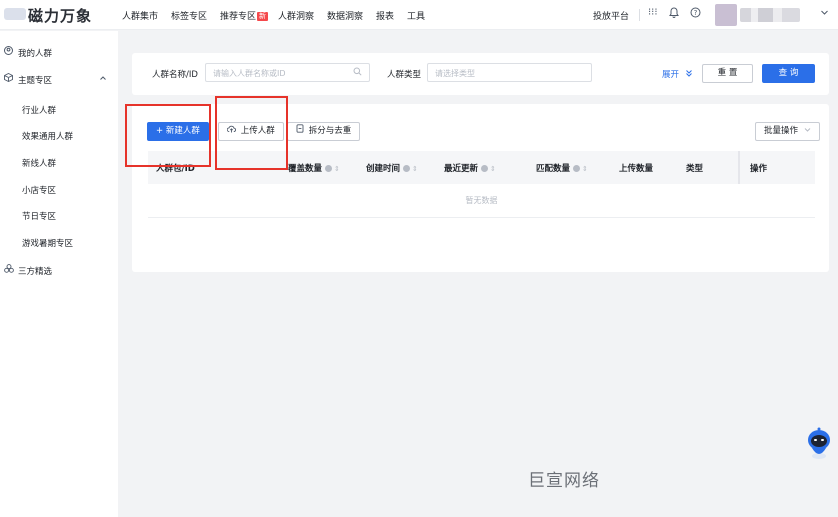  I want to click on search-panel: 人群名称/ID 请输入人群名称或ID 人群类型 请选择类型 展开 重 置 查 询, so click(480, 74).